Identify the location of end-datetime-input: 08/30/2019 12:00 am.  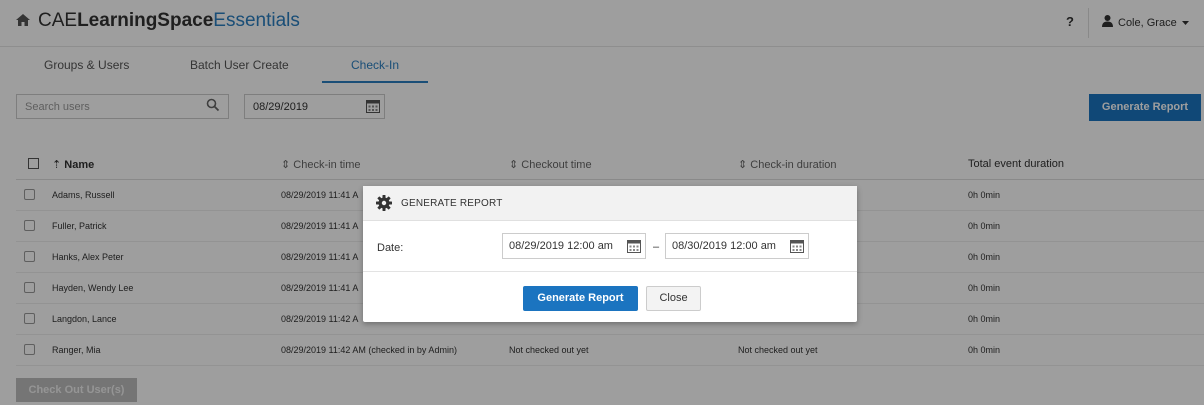
(737, 246).